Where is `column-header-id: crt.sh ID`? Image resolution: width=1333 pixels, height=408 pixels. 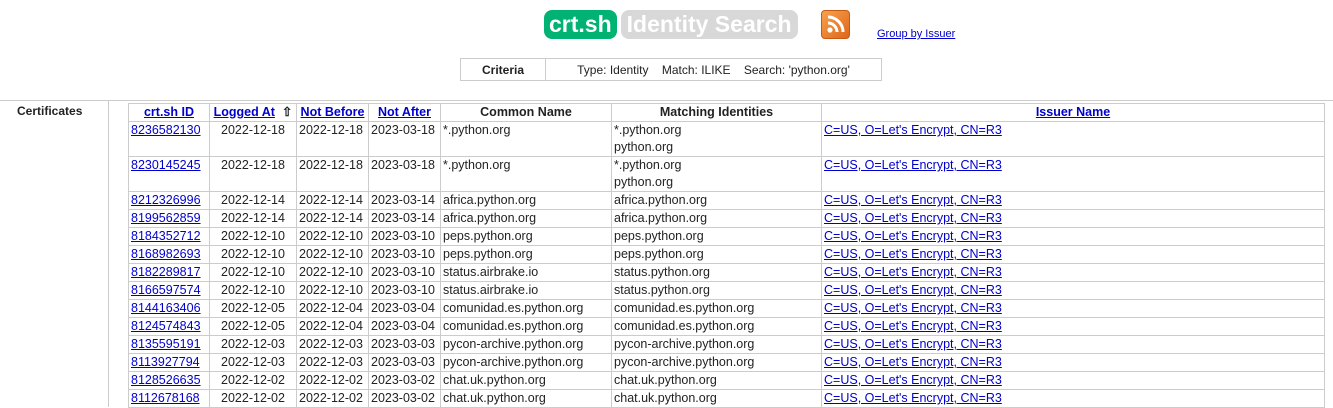
column-header-id: crt.sh ID is located at coordinates (169, 112).